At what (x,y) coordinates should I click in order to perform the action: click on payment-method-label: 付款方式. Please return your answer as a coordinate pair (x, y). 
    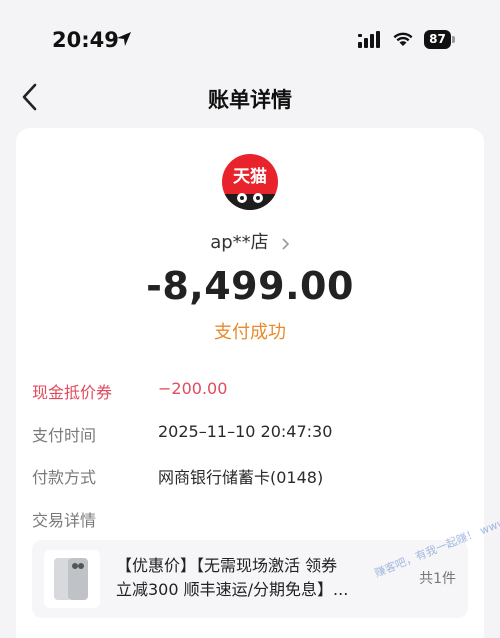
    Looking at the image, I should click on (64, 477).